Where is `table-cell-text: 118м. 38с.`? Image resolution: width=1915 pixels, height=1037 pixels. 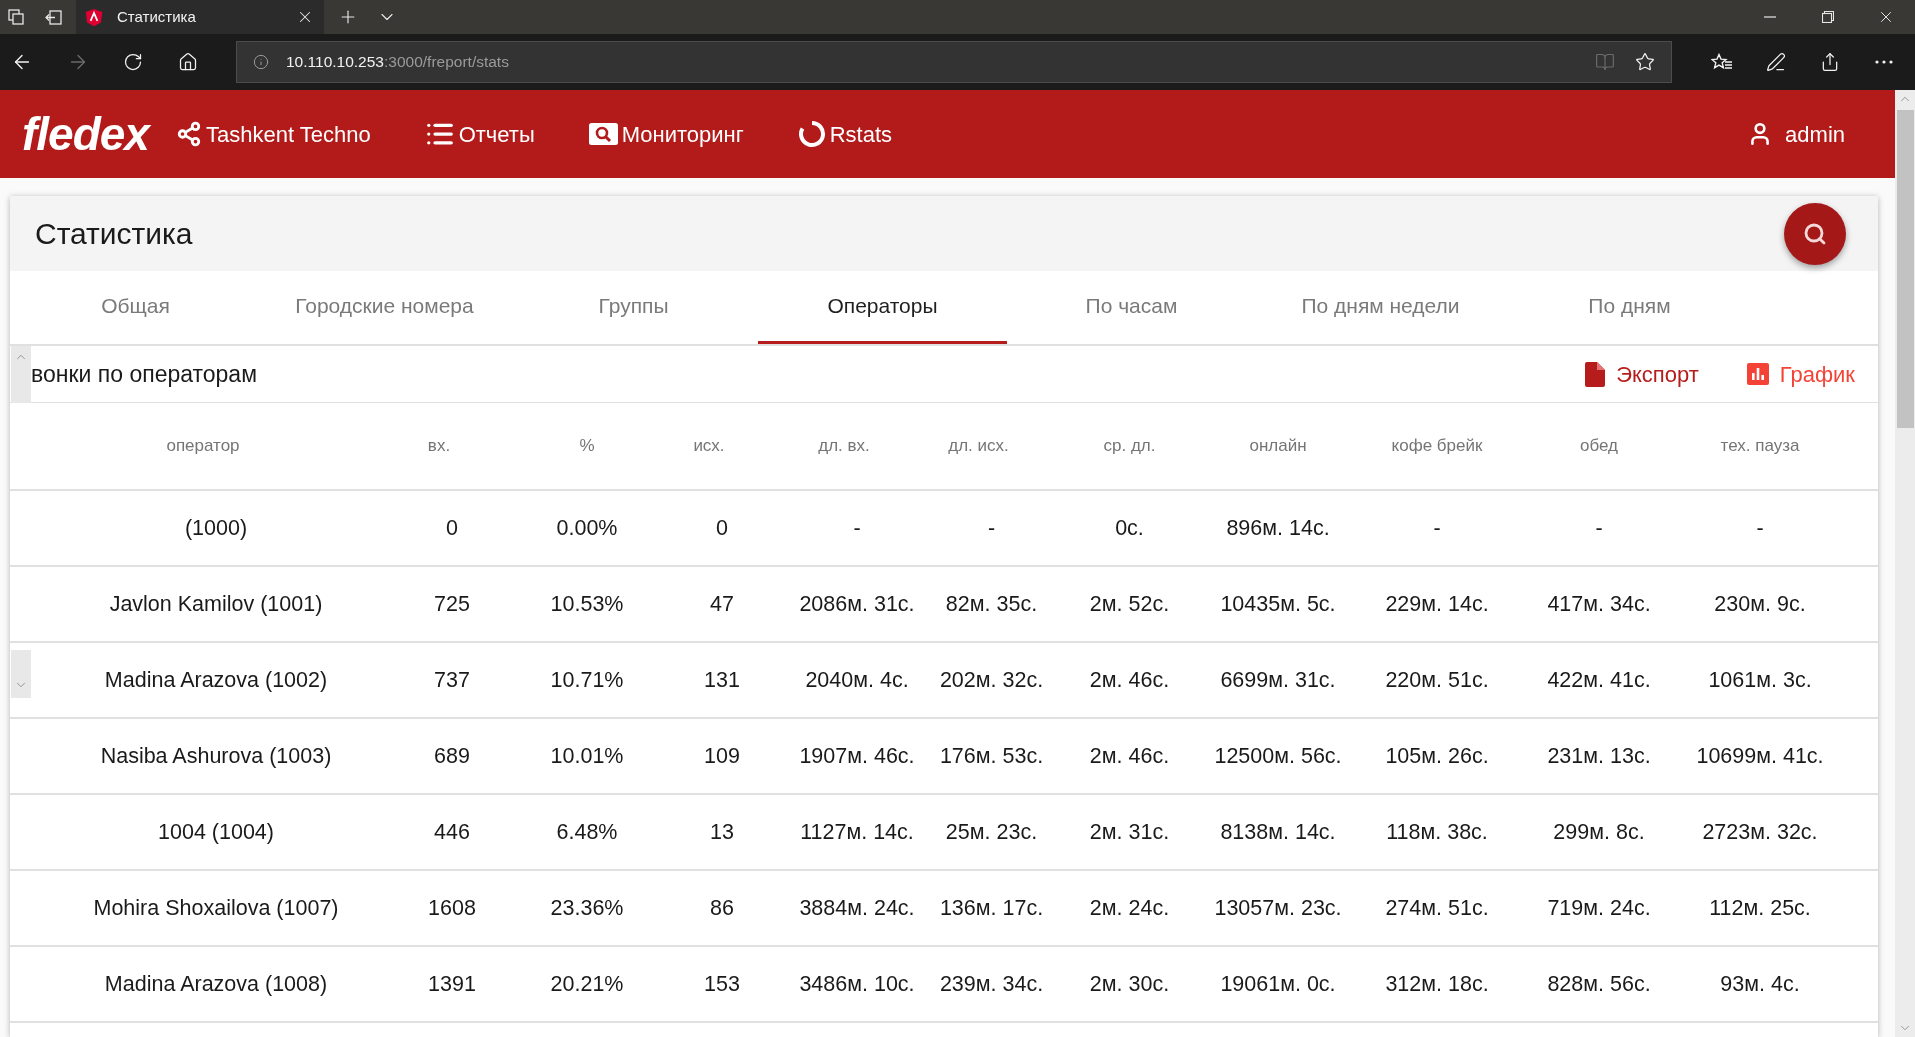 table-cell-text: 118м. 38с. is located at coordinates (1437, 832).